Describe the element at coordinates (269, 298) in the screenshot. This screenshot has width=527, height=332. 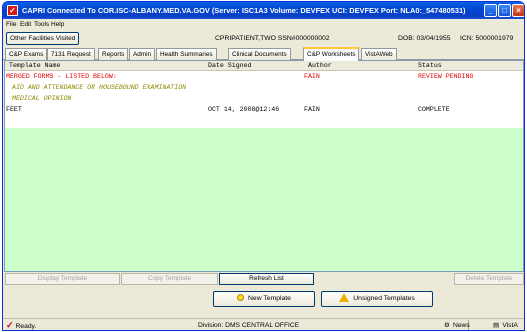
I see `new-template-label: New Template` at that location.